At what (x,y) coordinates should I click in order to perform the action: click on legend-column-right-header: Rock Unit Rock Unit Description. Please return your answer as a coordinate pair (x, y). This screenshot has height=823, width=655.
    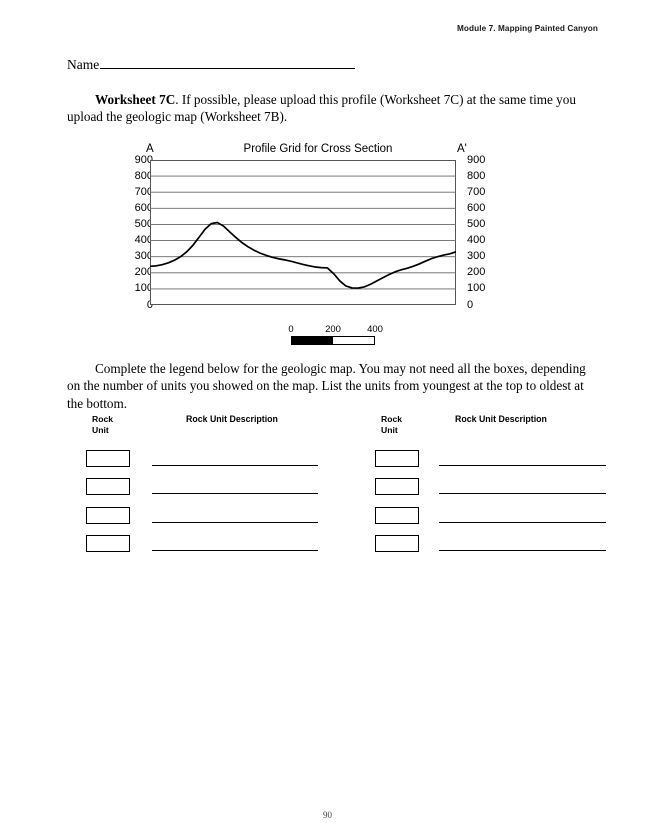
    Looking at the image, I should click on (490, 429).